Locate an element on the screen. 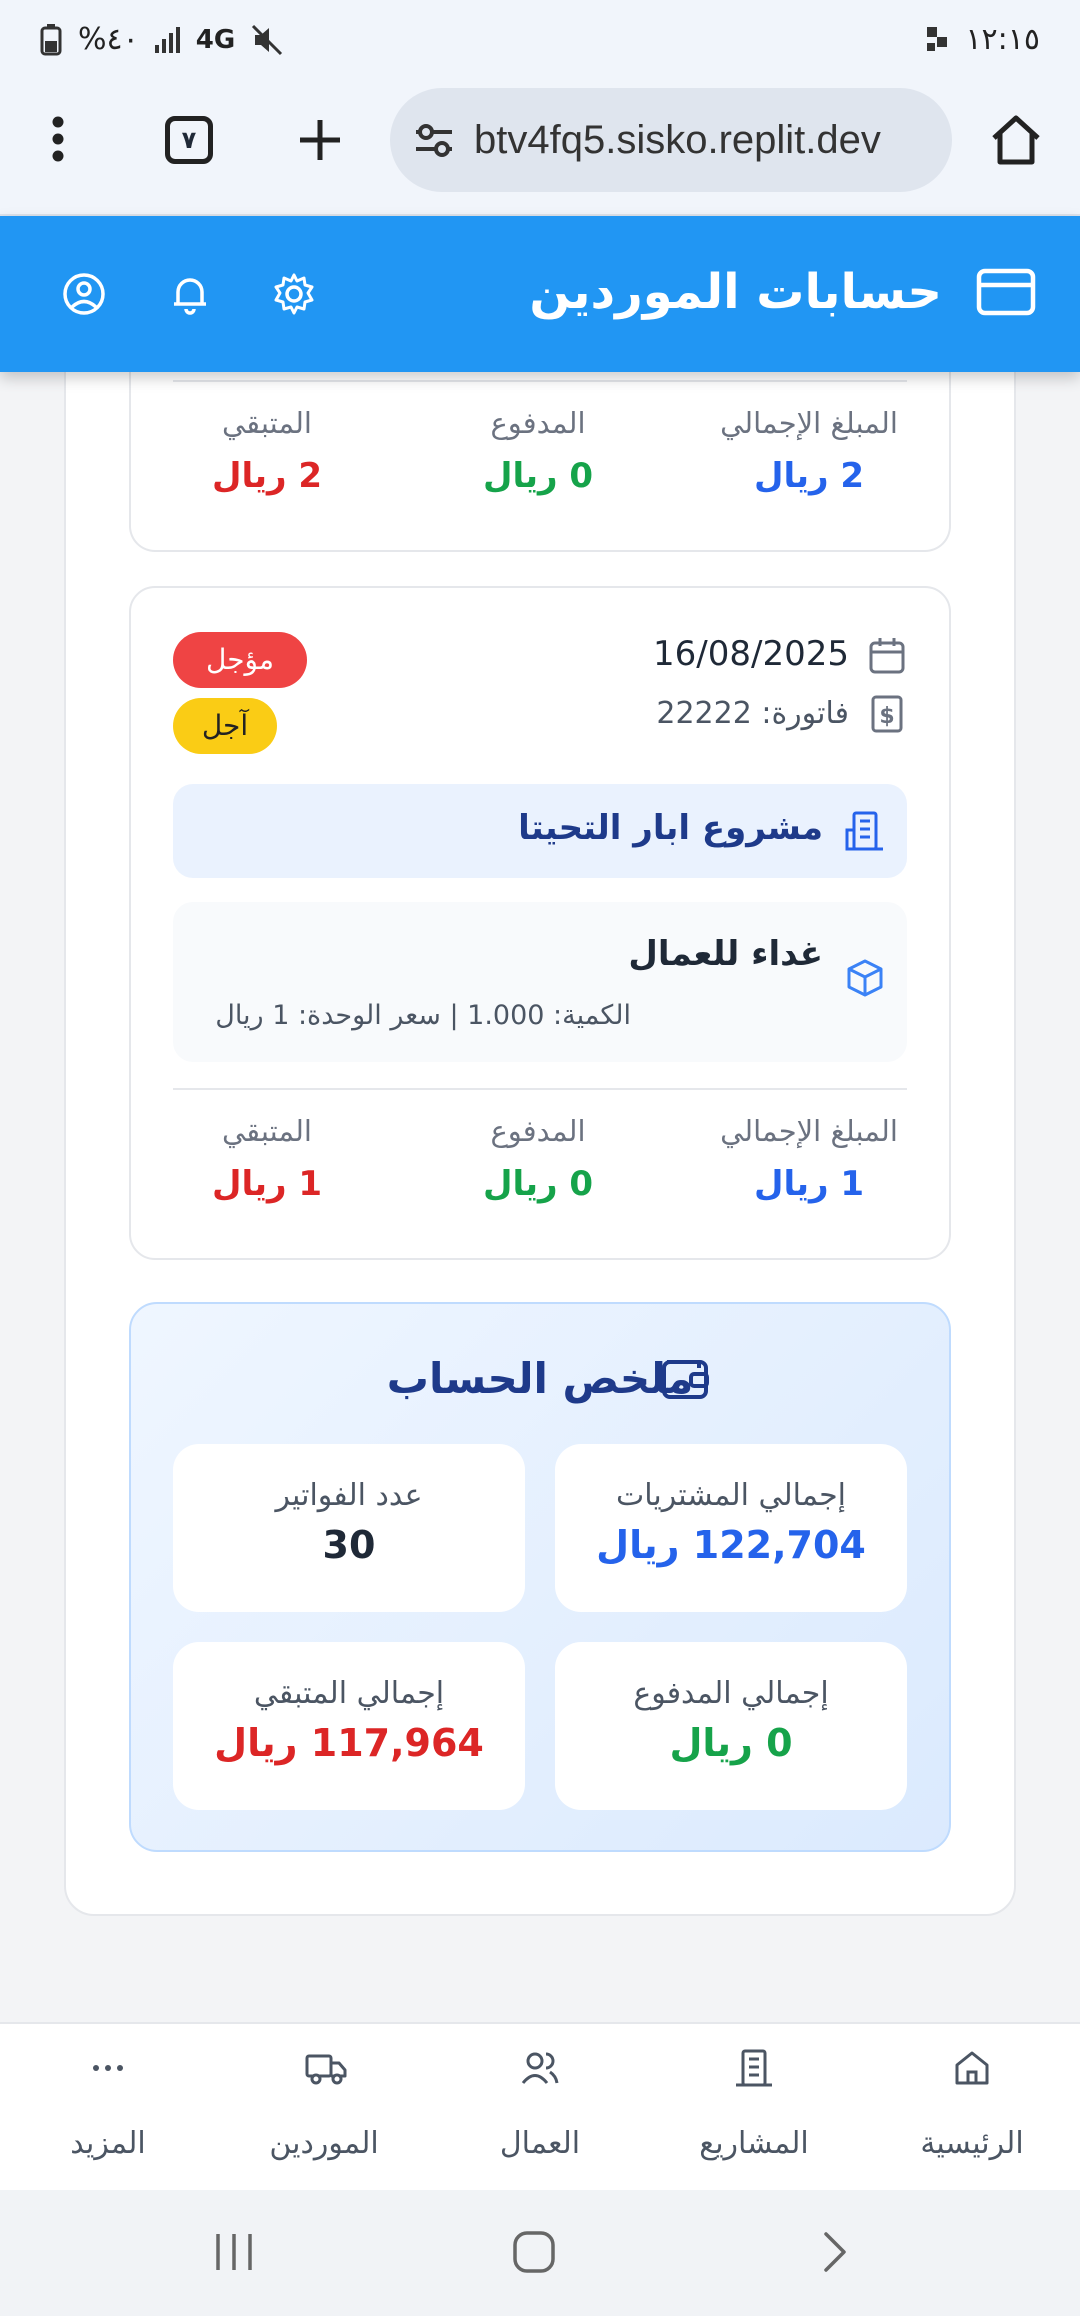  network-label: 4G is located at coordinates (215, 39).